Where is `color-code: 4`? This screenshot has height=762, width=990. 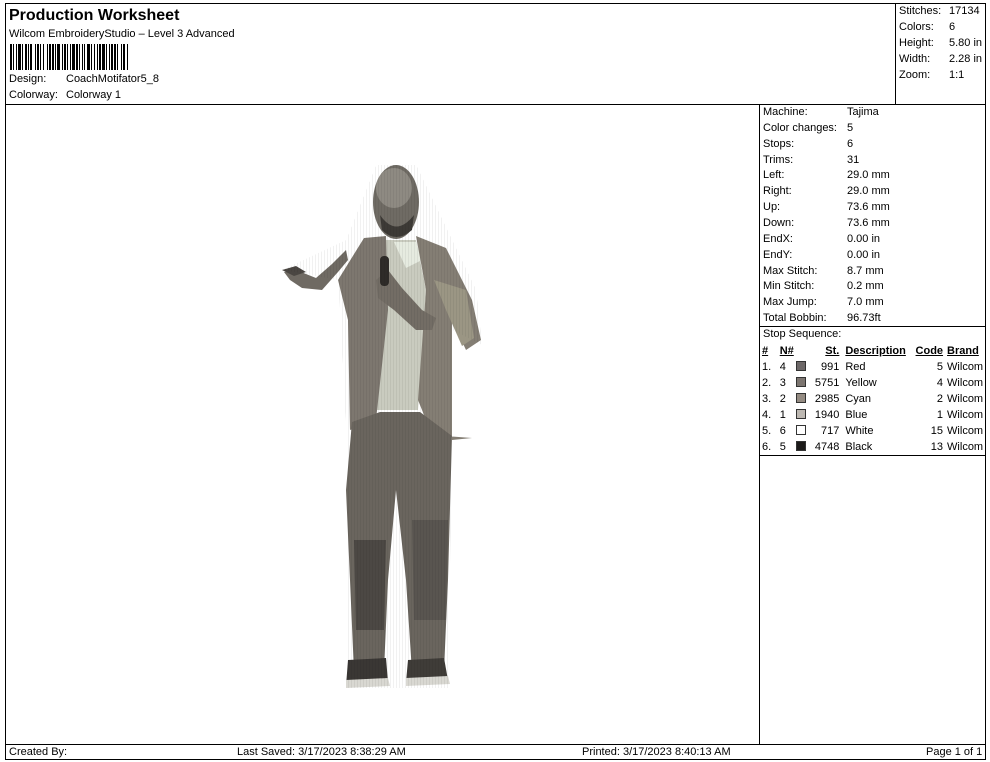 color-code: 4 is located at coordinates (940, 383).